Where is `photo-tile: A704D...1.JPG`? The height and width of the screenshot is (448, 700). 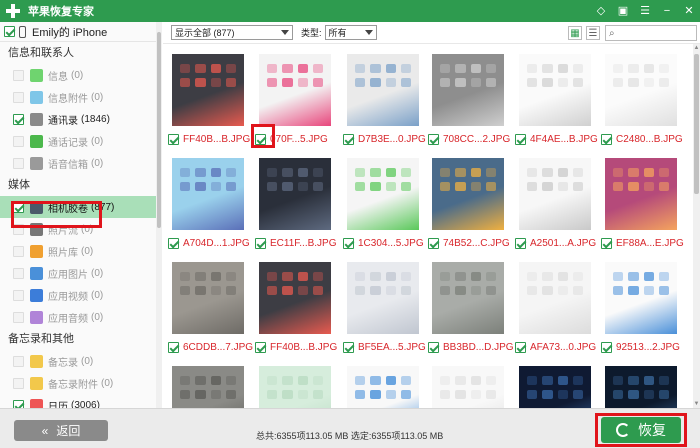
photo-tile: A704D...1.JPG is located at coordinates (209, 203).